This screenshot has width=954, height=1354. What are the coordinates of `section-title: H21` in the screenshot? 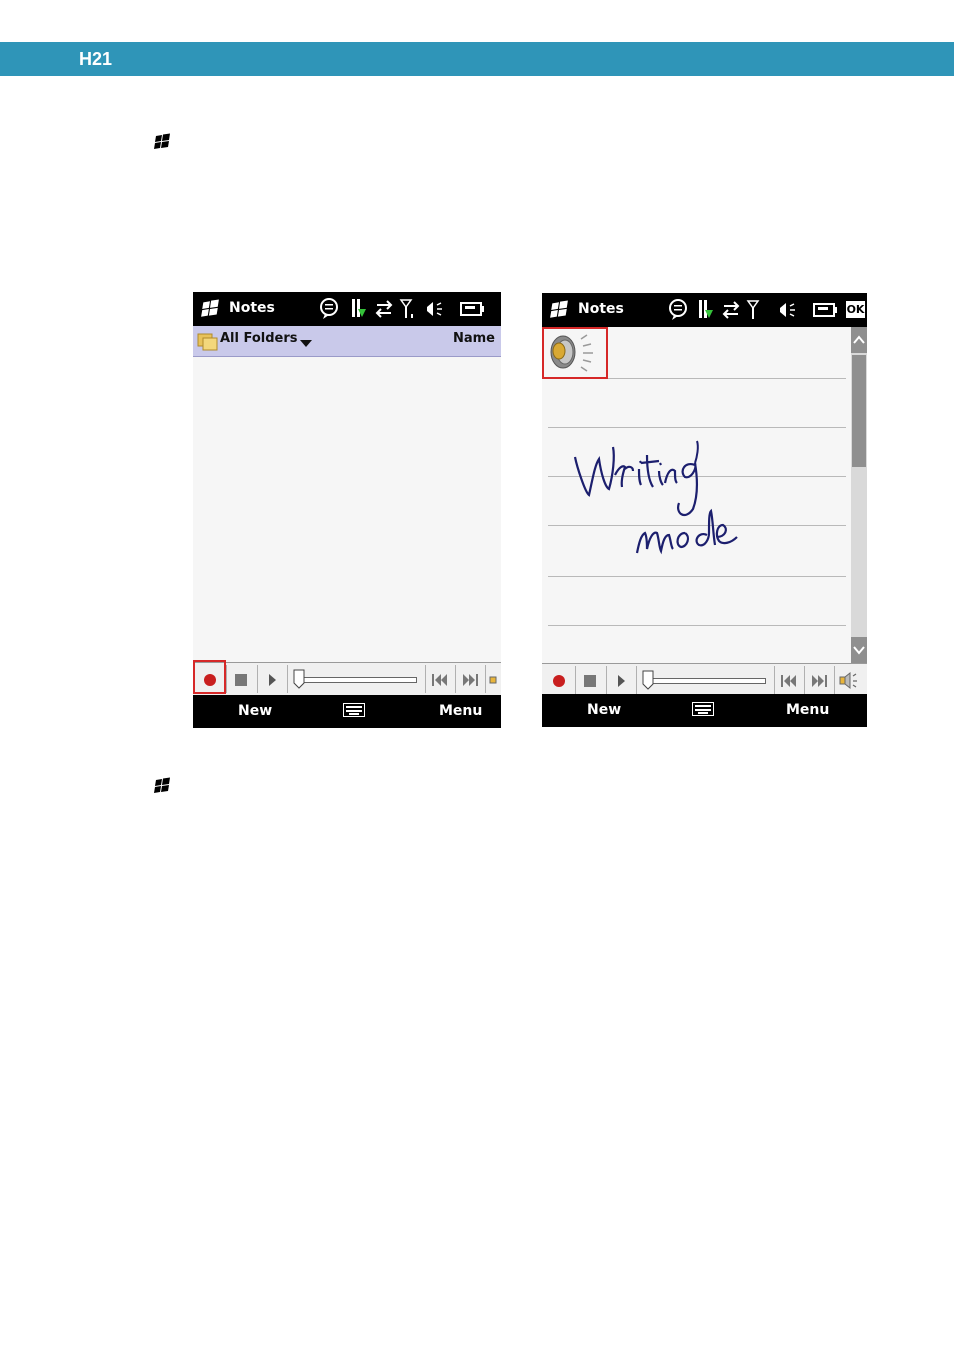 It's located at (96, 59).